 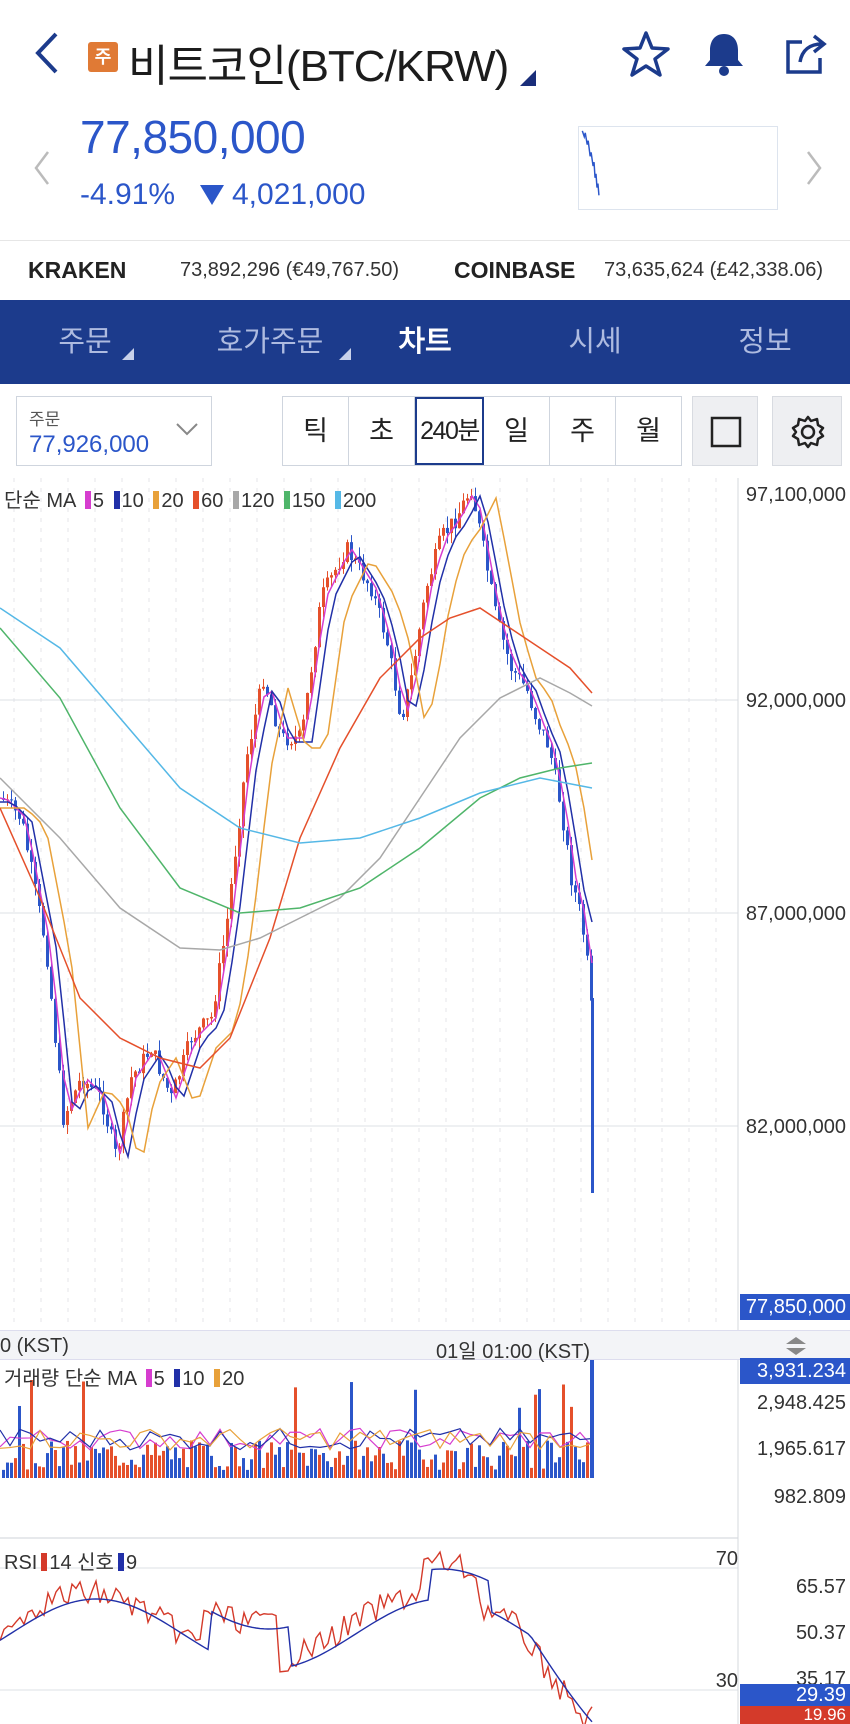 What do you see at coordinates (425, 342) in the screenshot?
I see `tab-chart: 차트` at bounding box center [425, 342].